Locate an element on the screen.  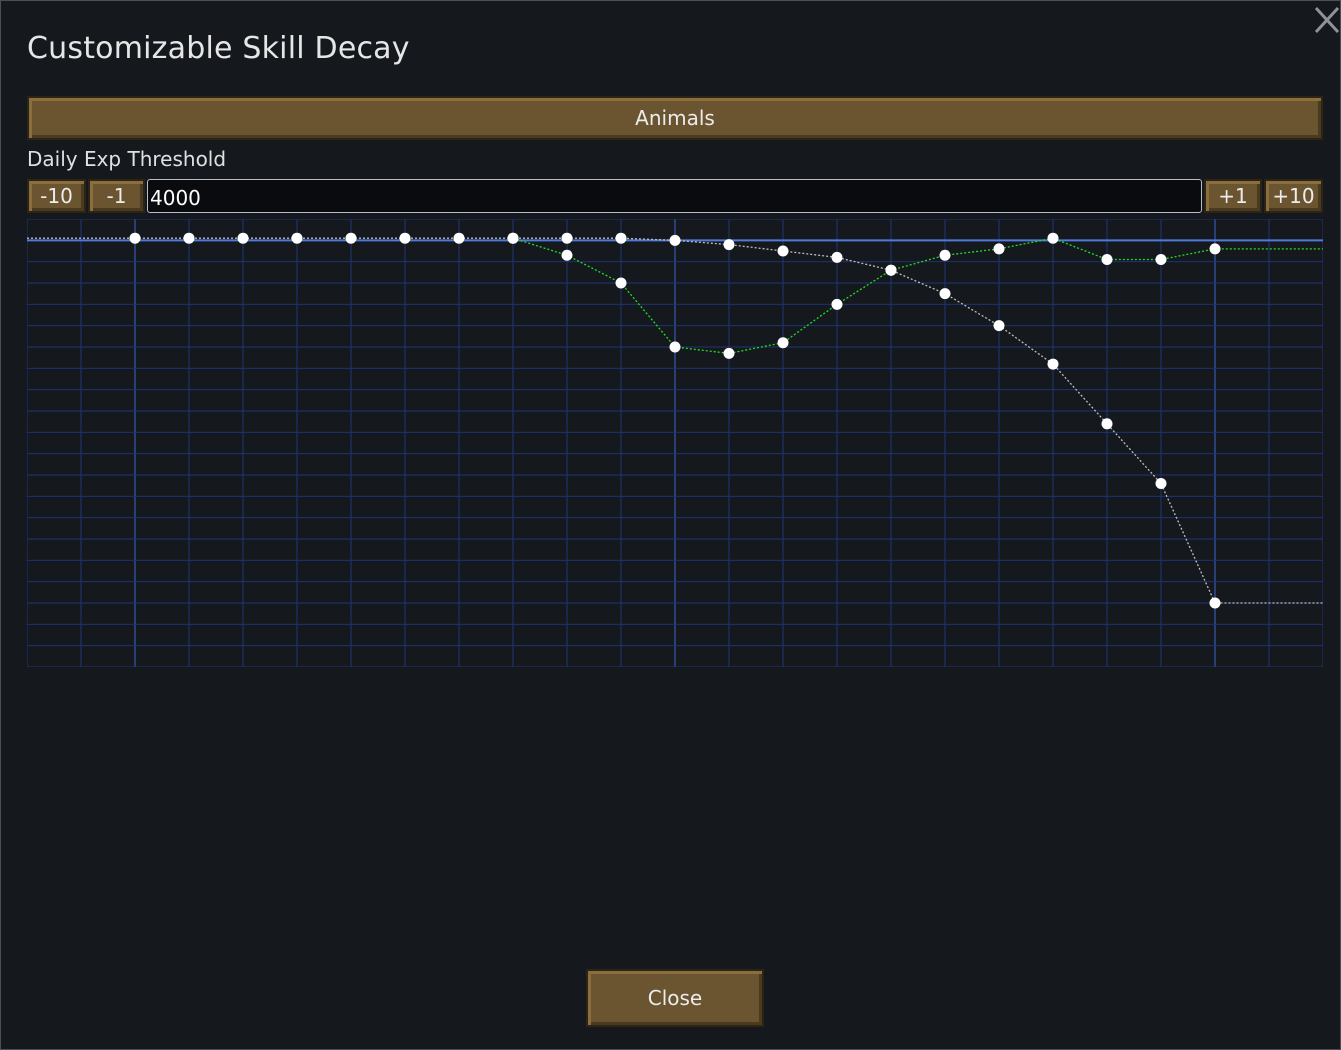
close-x-icon is located at coordinates (1326, 19).